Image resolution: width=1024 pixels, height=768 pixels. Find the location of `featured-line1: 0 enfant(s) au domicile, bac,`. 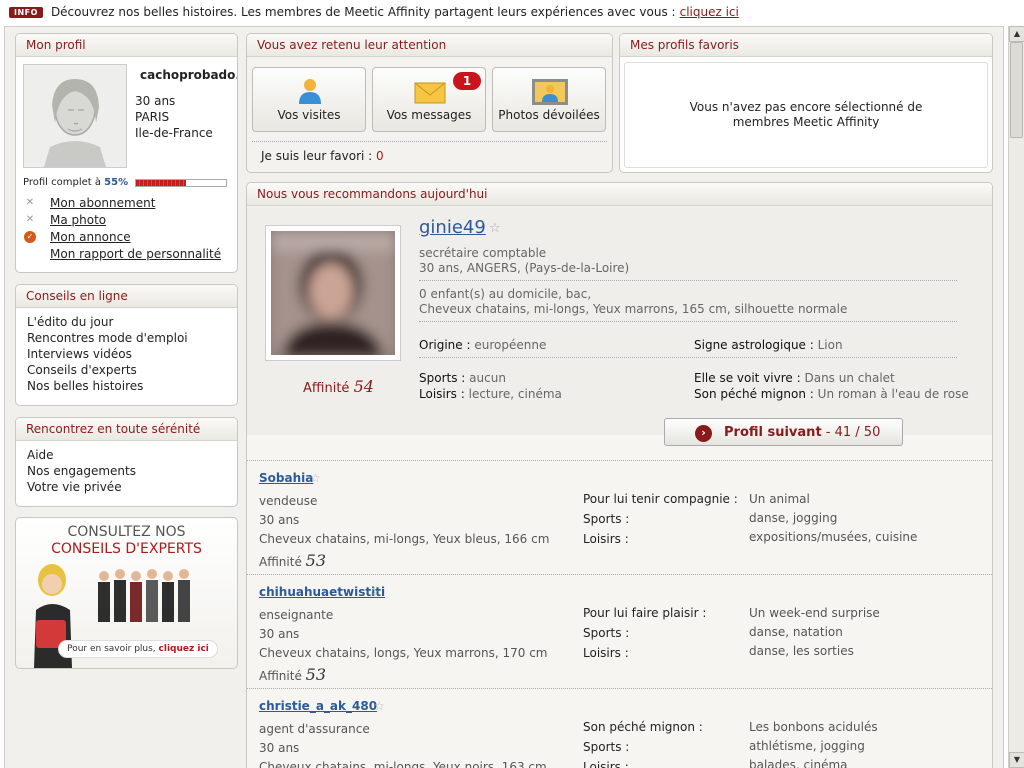

featured-line1: 0 enfant(s) au domicile, bac, is located at coordinates (505, 294).